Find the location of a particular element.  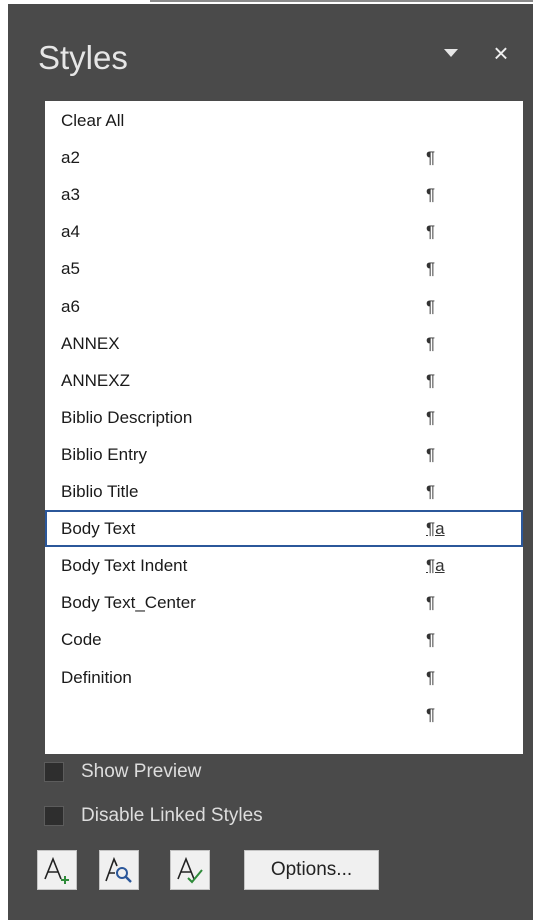

style-name: ANNEXZ is located at coordinates (95, 380).